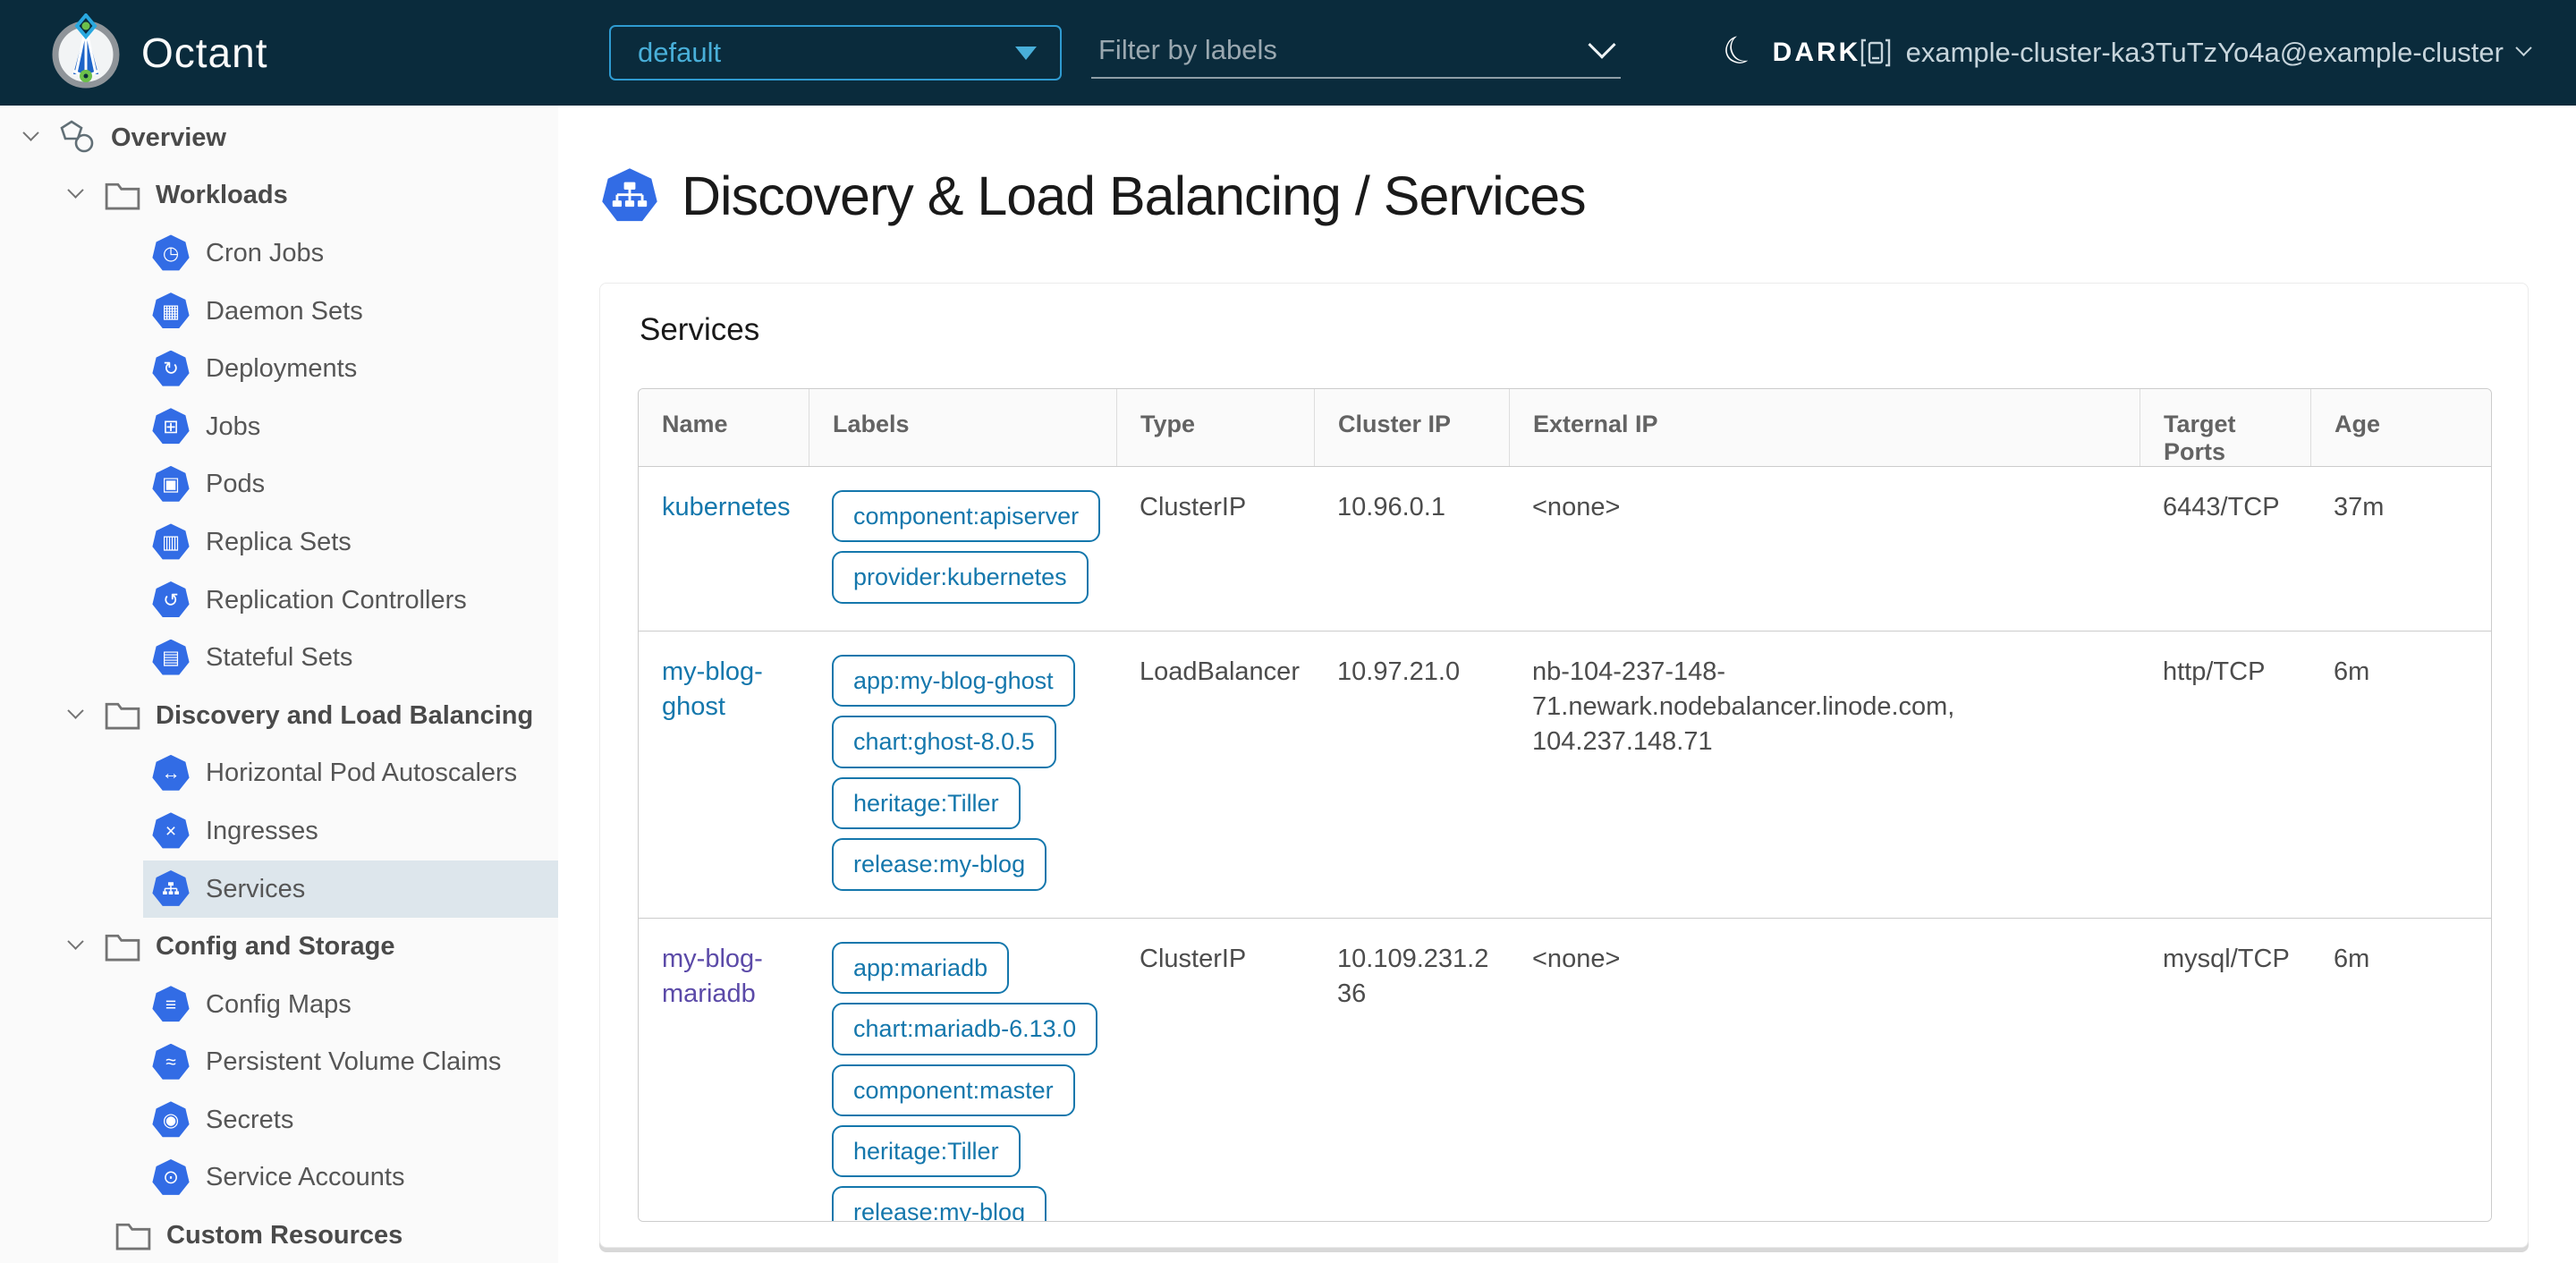  What do you see at coordinates (204, 53) in the screenshot?
I see `app-title: Octant` at bounding box center [204, 53].